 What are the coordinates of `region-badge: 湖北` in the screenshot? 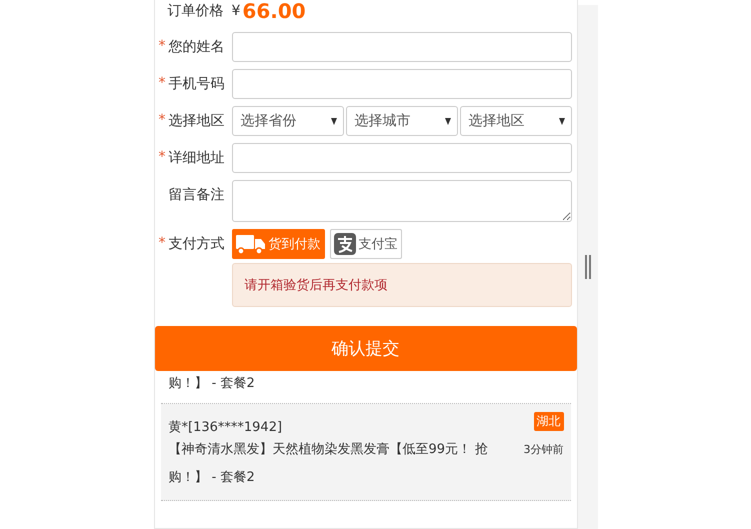 It's located at (549, 421).